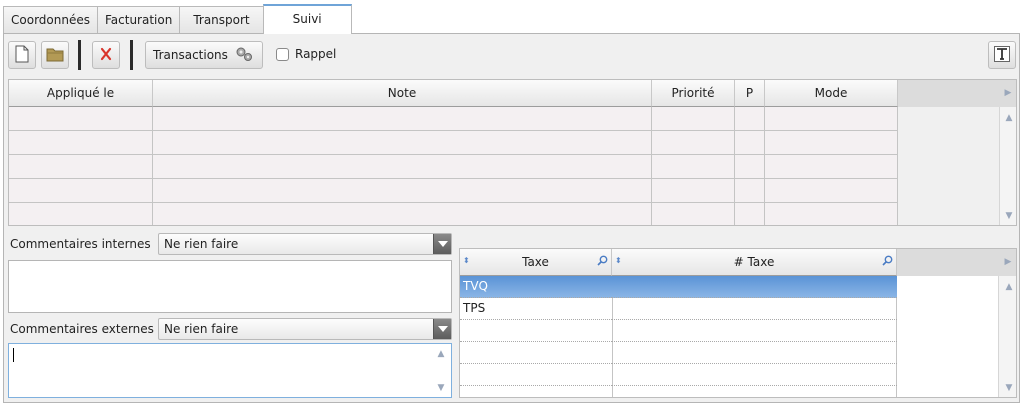 The width and height of the screenshot is (1024, 406). I want to click on column-header-num-taxe: ⬍ # Taxe, so click(754, 262).